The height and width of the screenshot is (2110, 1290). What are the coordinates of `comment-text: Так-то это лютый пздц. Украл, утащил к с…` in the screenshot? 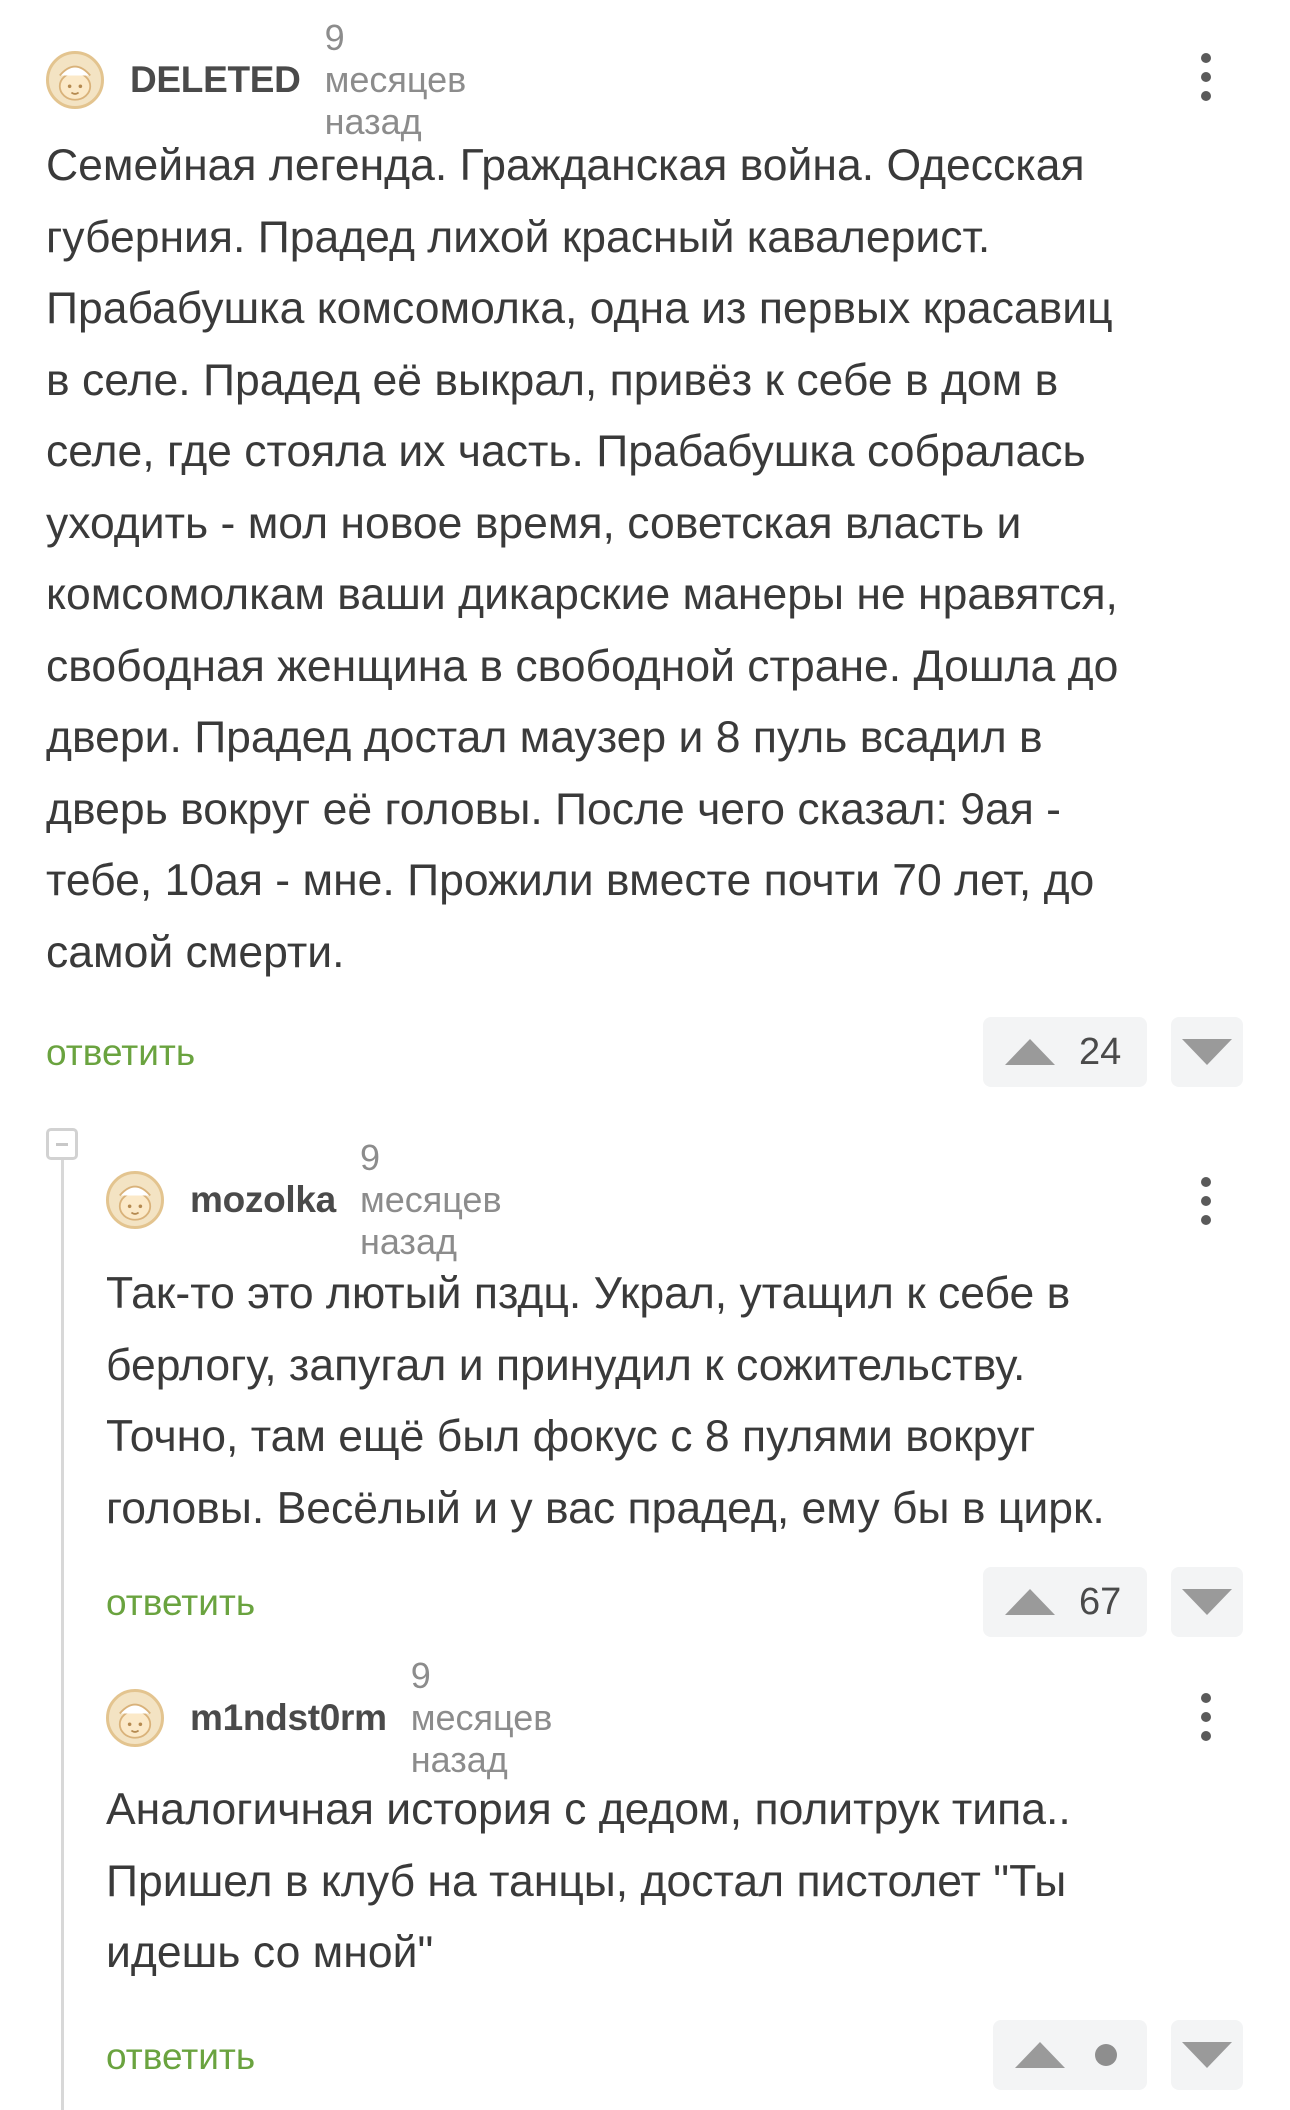 It's located at (605, 1401).